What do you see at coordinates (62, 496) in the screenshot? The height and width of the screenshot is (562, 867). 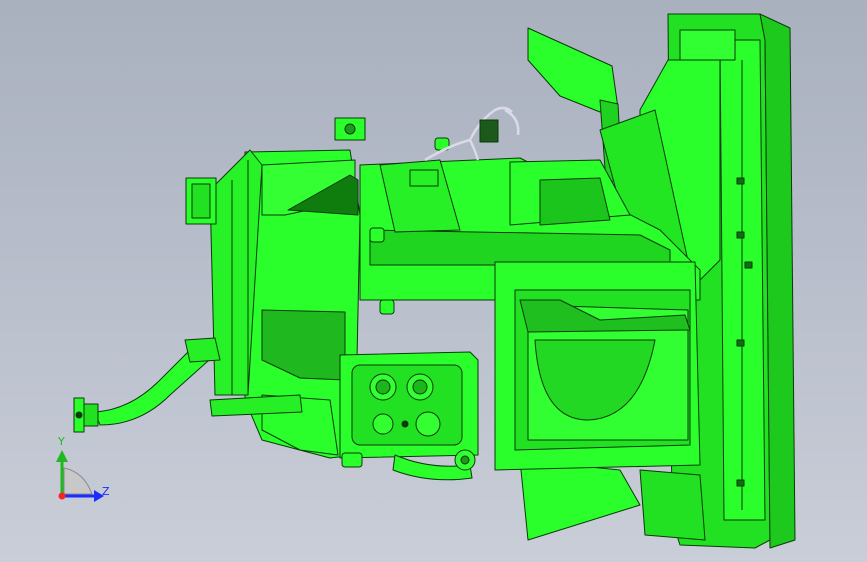 I see `triad-origin-icon` at bounding box center [62, 496].